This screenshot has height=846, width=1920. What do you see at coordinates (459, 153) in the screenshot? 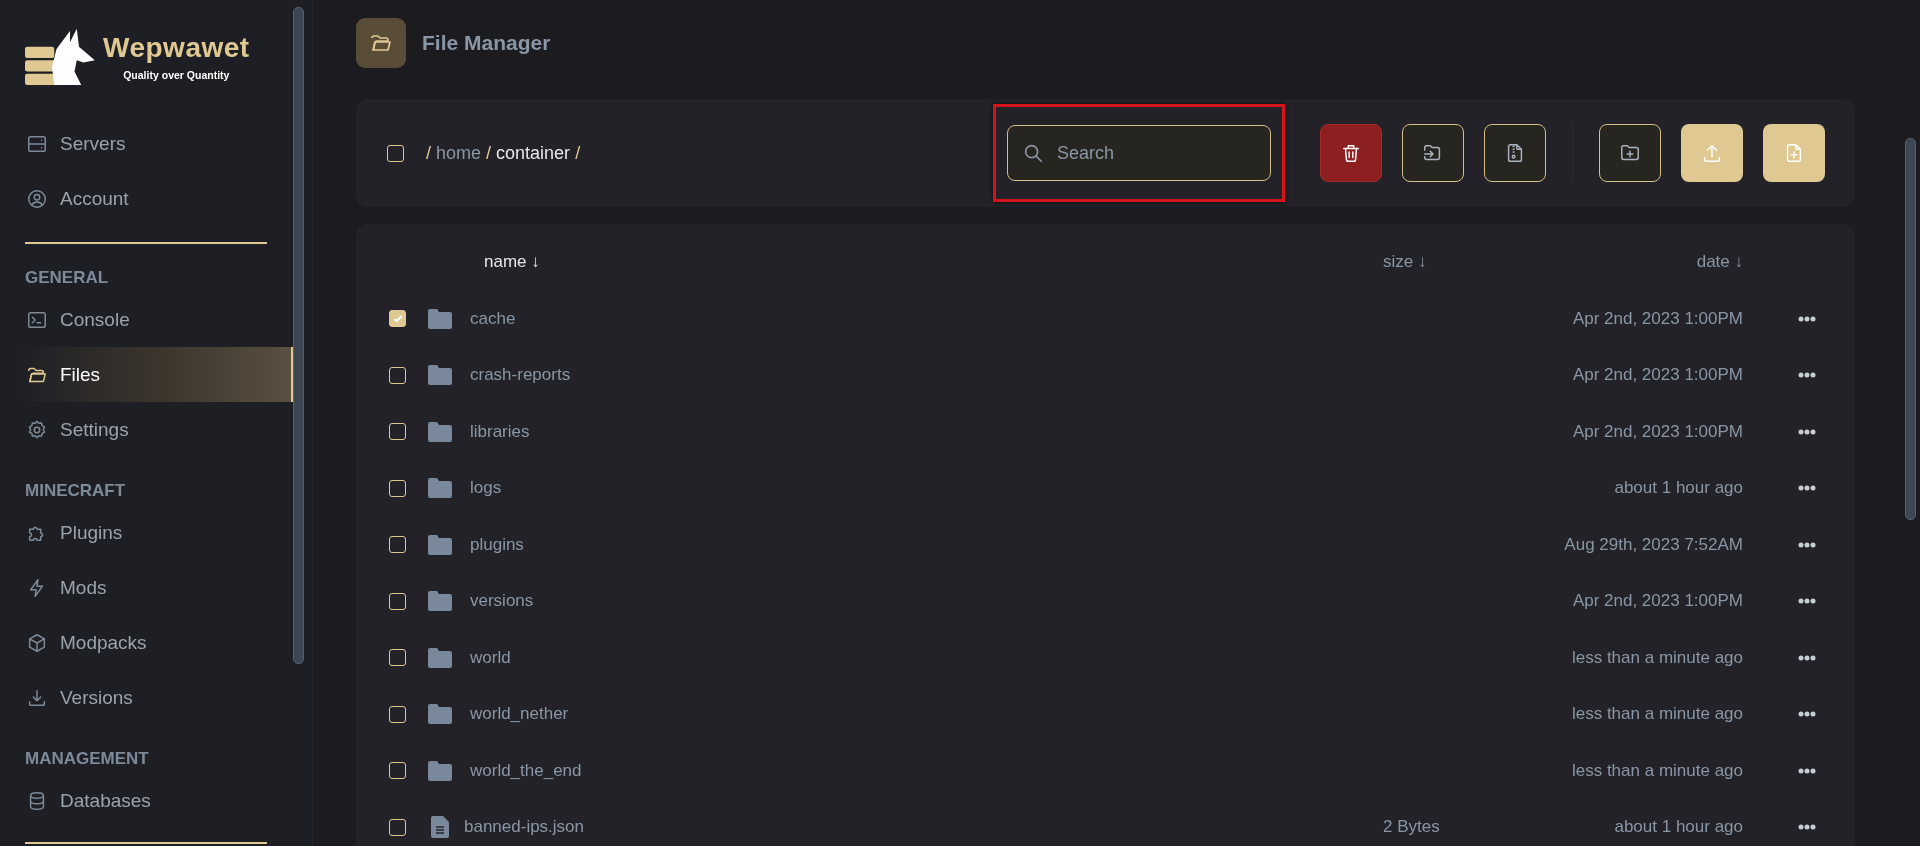
I see `breadcrumb-link: home` at bounding box center [459, 153].